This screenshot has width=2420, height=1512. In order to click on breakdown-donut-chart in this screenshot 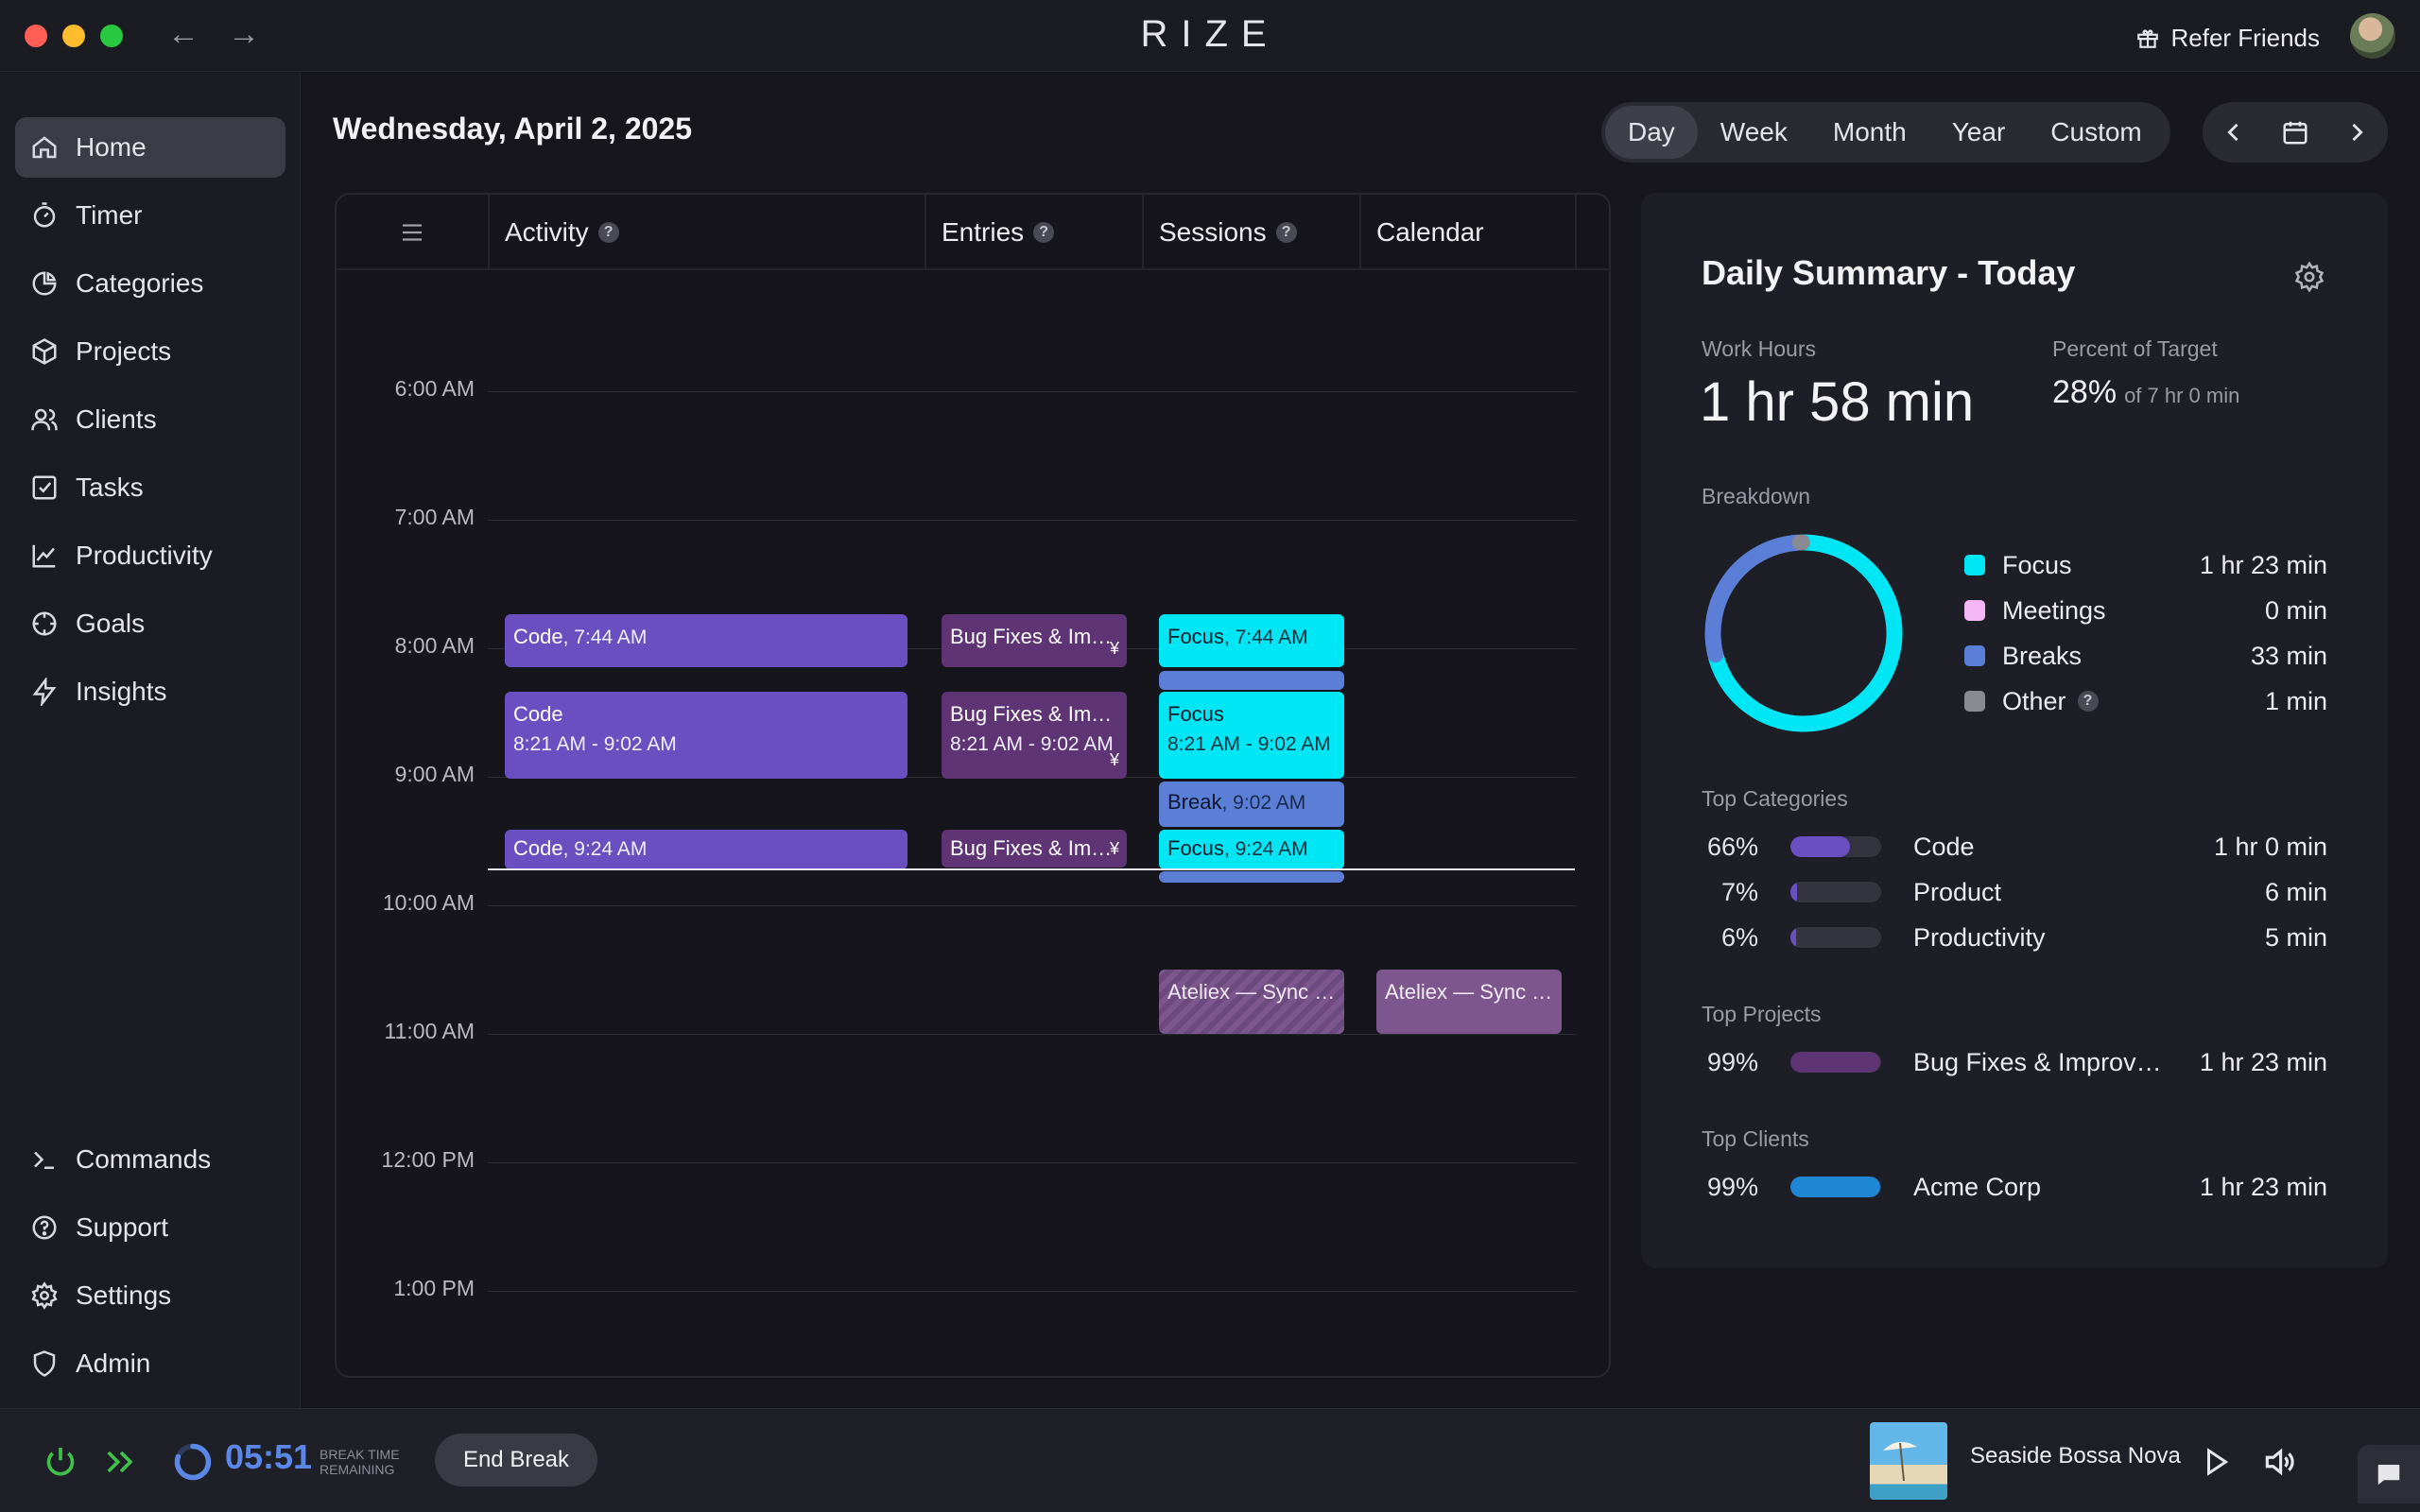, I will do `click(1803, 633)`.